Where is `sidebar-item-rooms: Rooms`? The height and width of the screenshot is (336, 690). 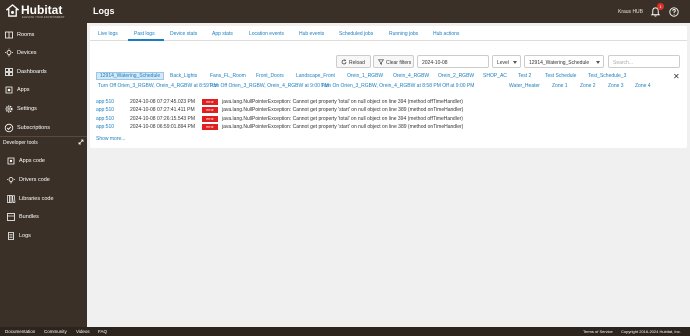 sidebar-item-rooms: Rooms is located at coordinates (43, 35).